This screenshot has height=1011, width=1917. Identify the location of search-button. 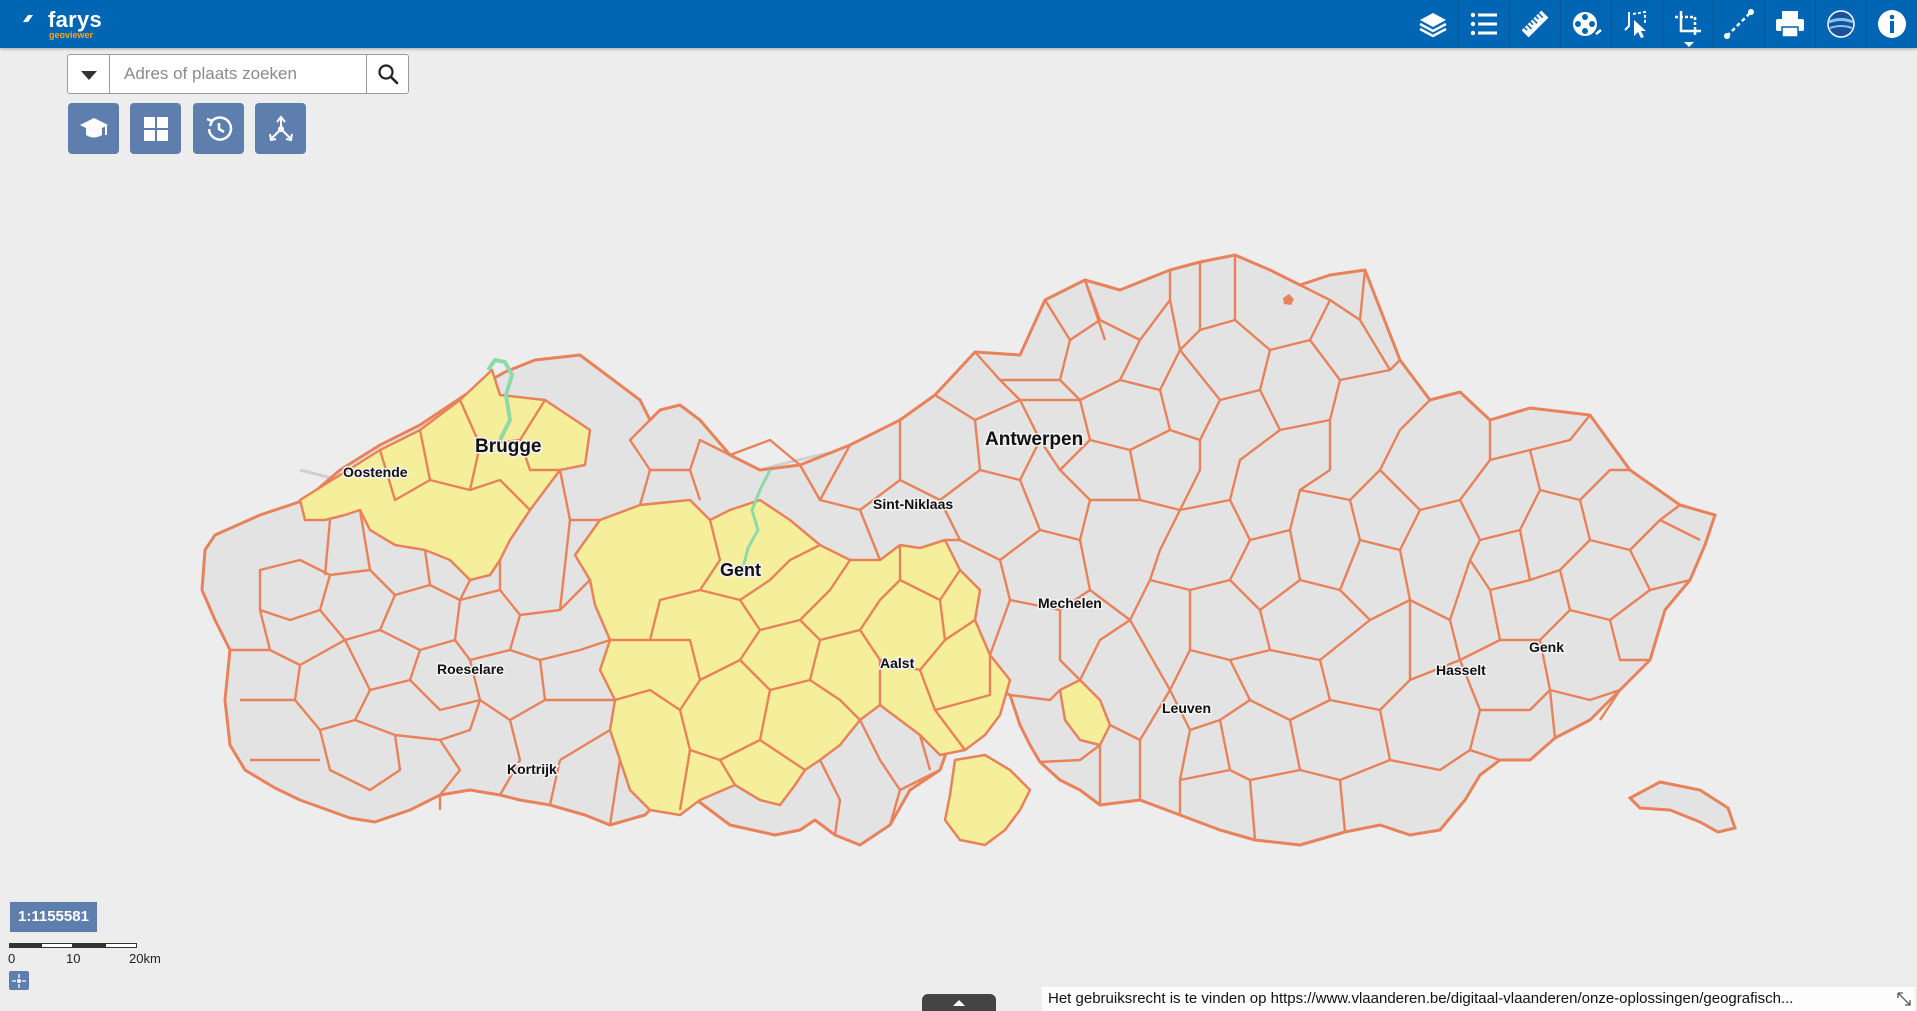
(387, 74).